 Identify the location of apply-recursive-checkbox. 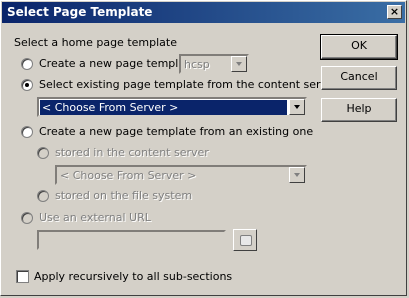
(22, 276).